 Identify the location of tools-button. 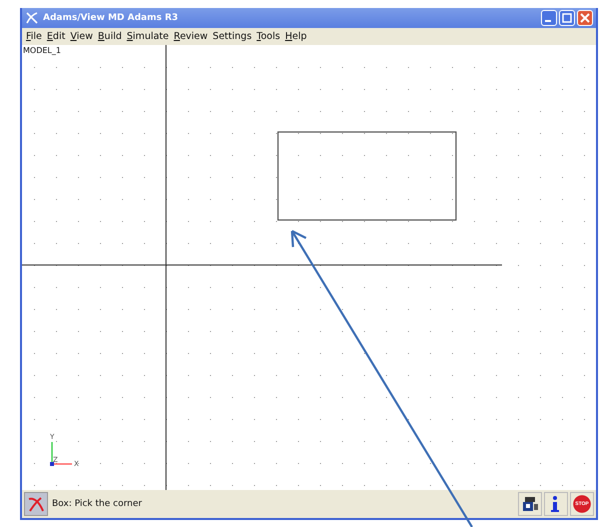
(530, 504).